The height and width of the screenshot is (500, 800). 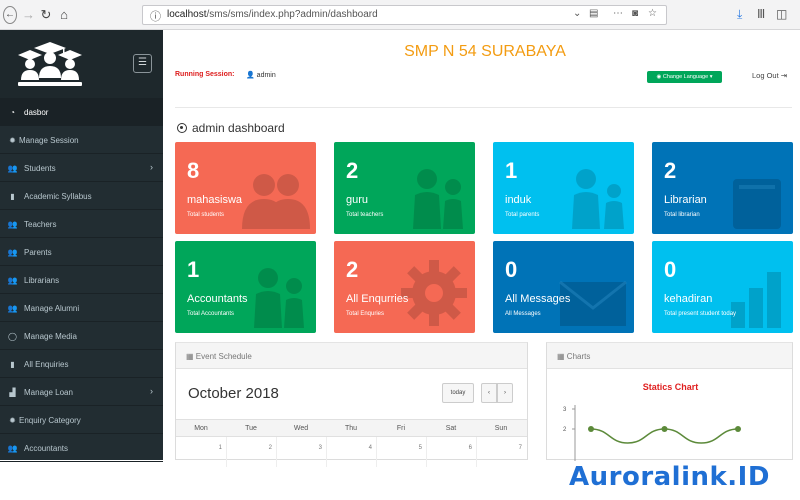 What do you see at coordinates (711, 77) in the screenshot?
I see `caret-down-icon: ▾` at bounding box center [711, 77].